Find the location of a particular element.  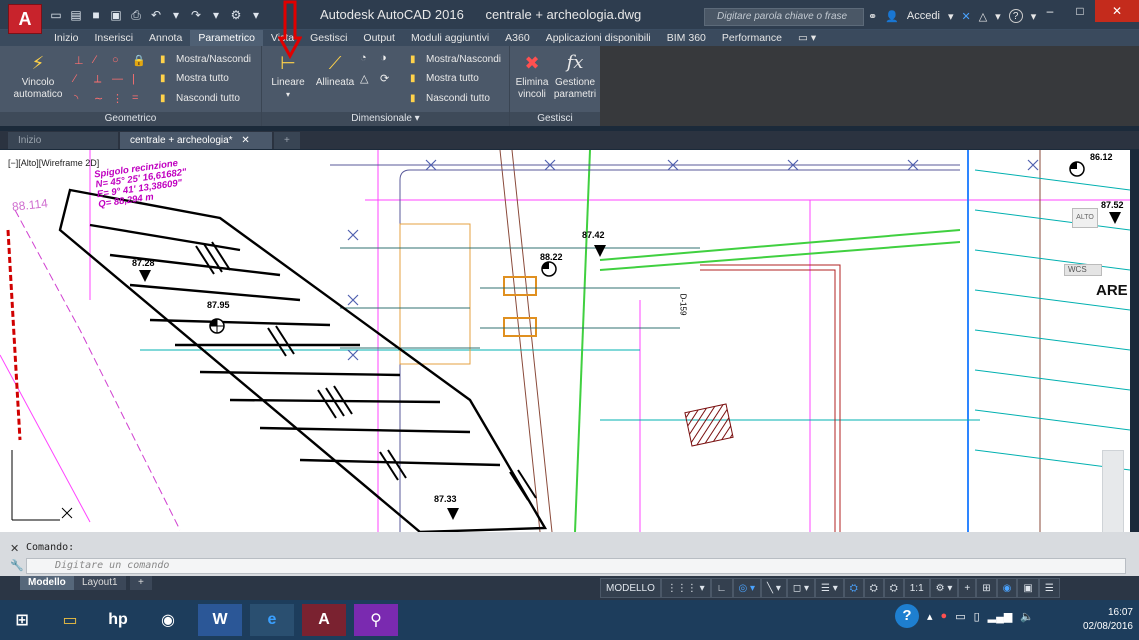

geo-mostra-nascondi-button: ▮ Mostra/Nascondi is located at coordinates (205, 60).